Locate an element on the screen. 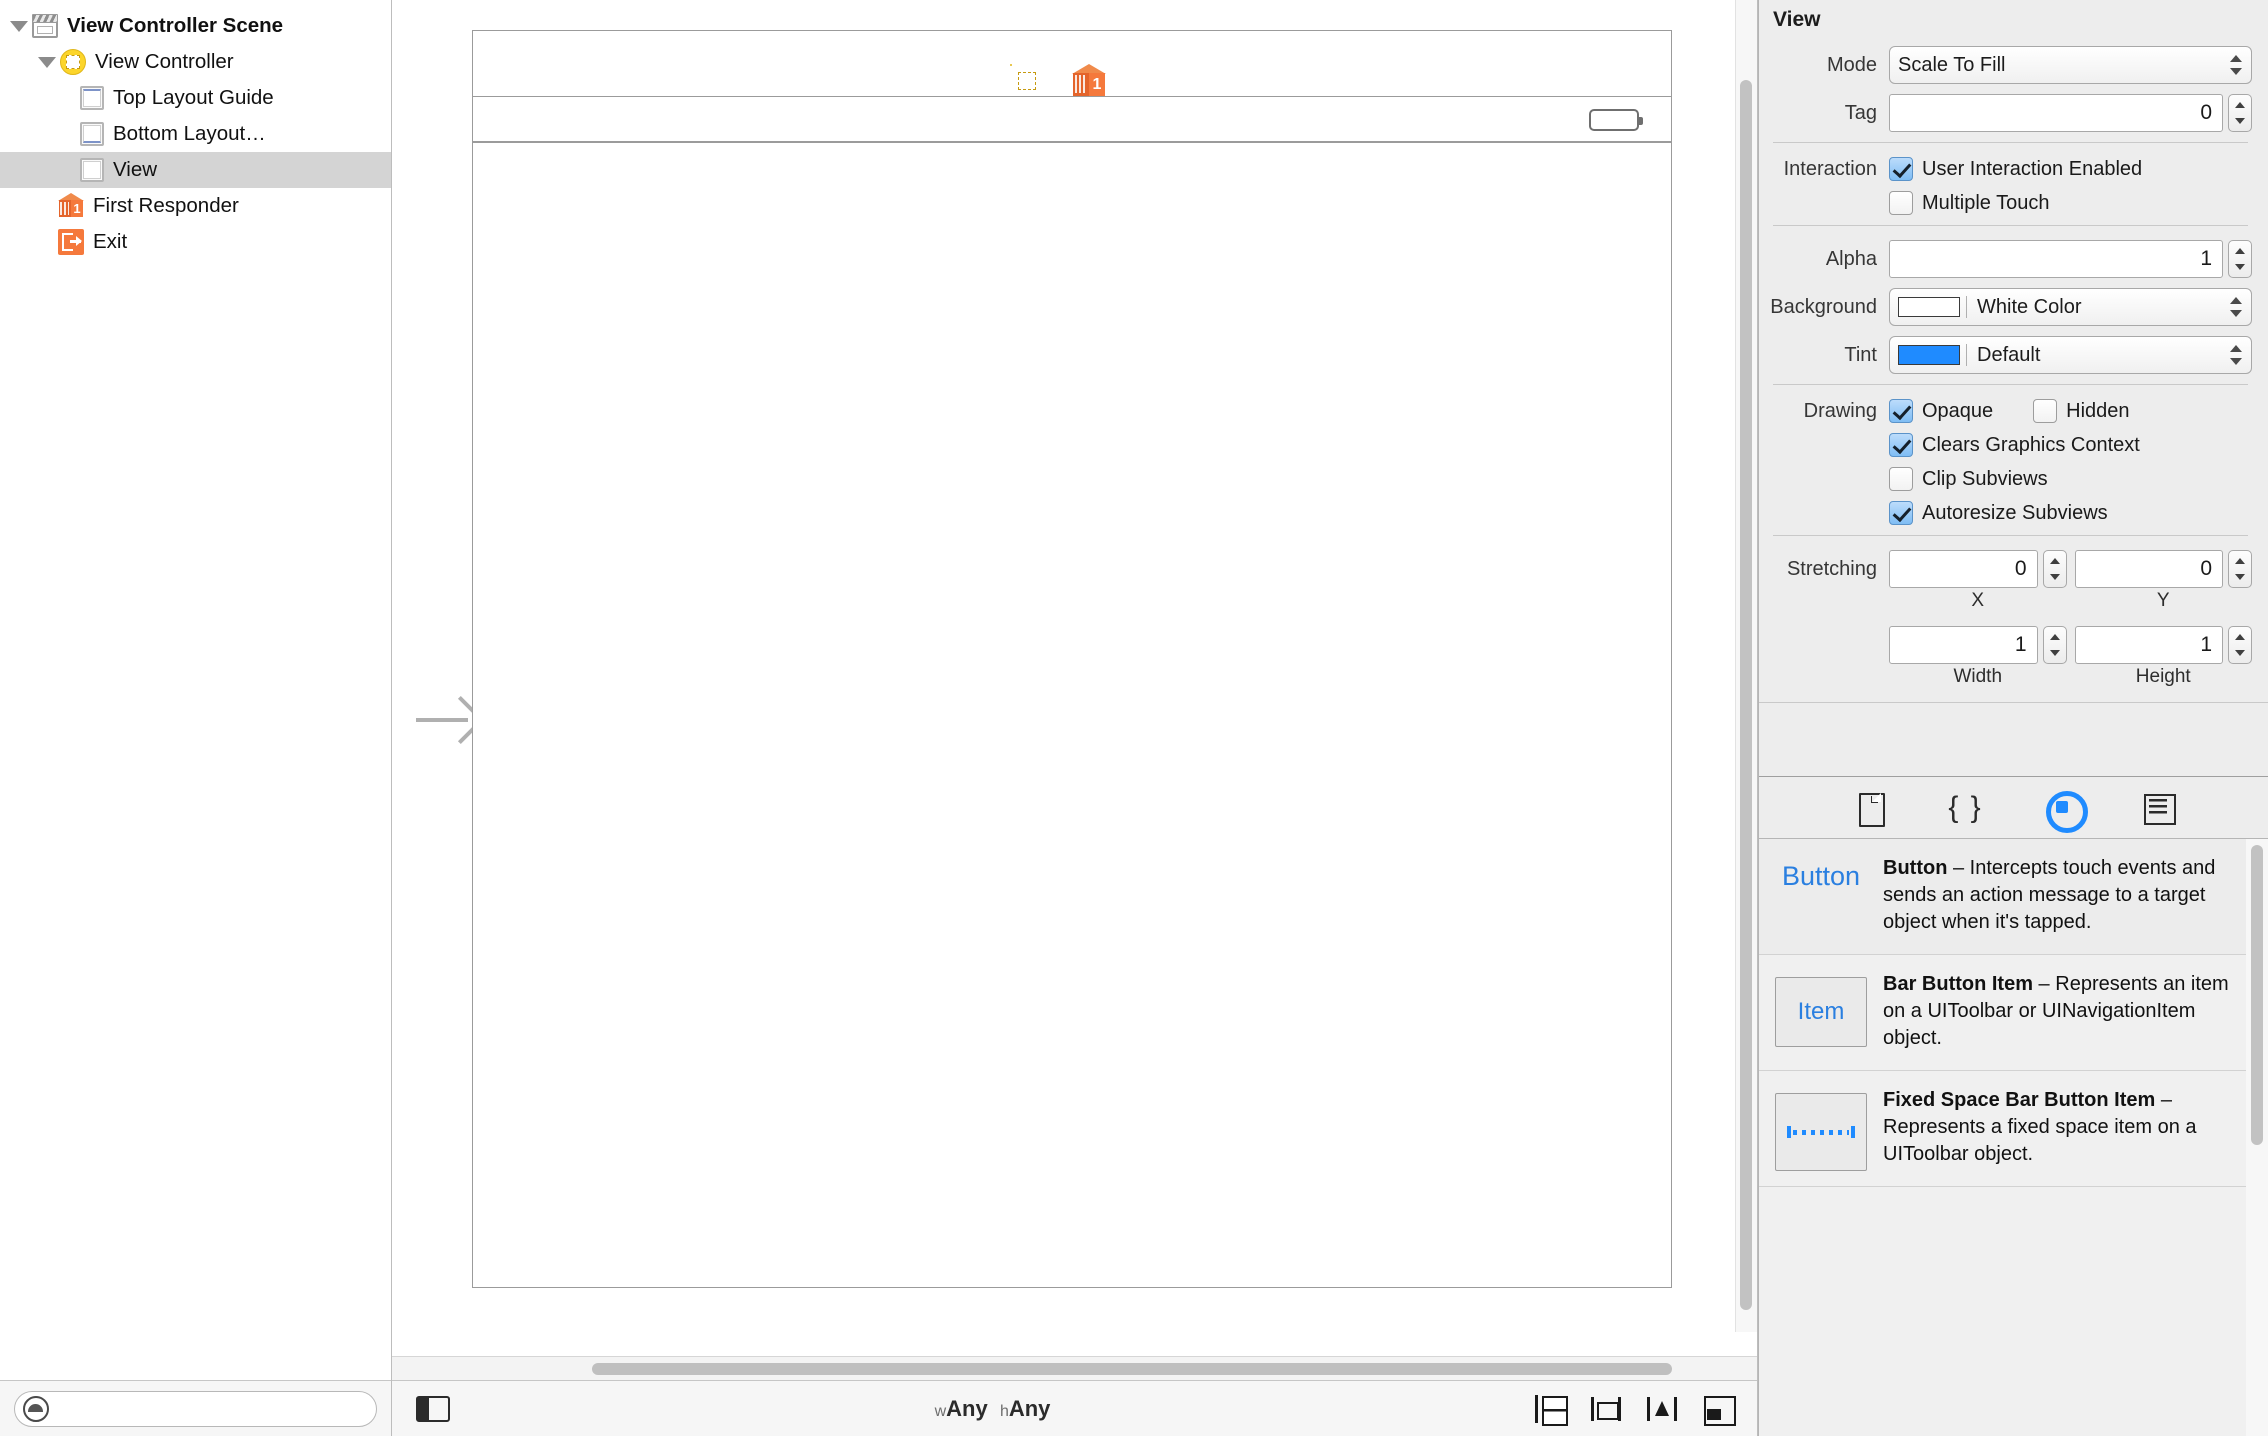 Image resolution: width=2268 pixels, height=1436 pixels. size-class-w-prefix: w is located at coordinates (940, 1411).